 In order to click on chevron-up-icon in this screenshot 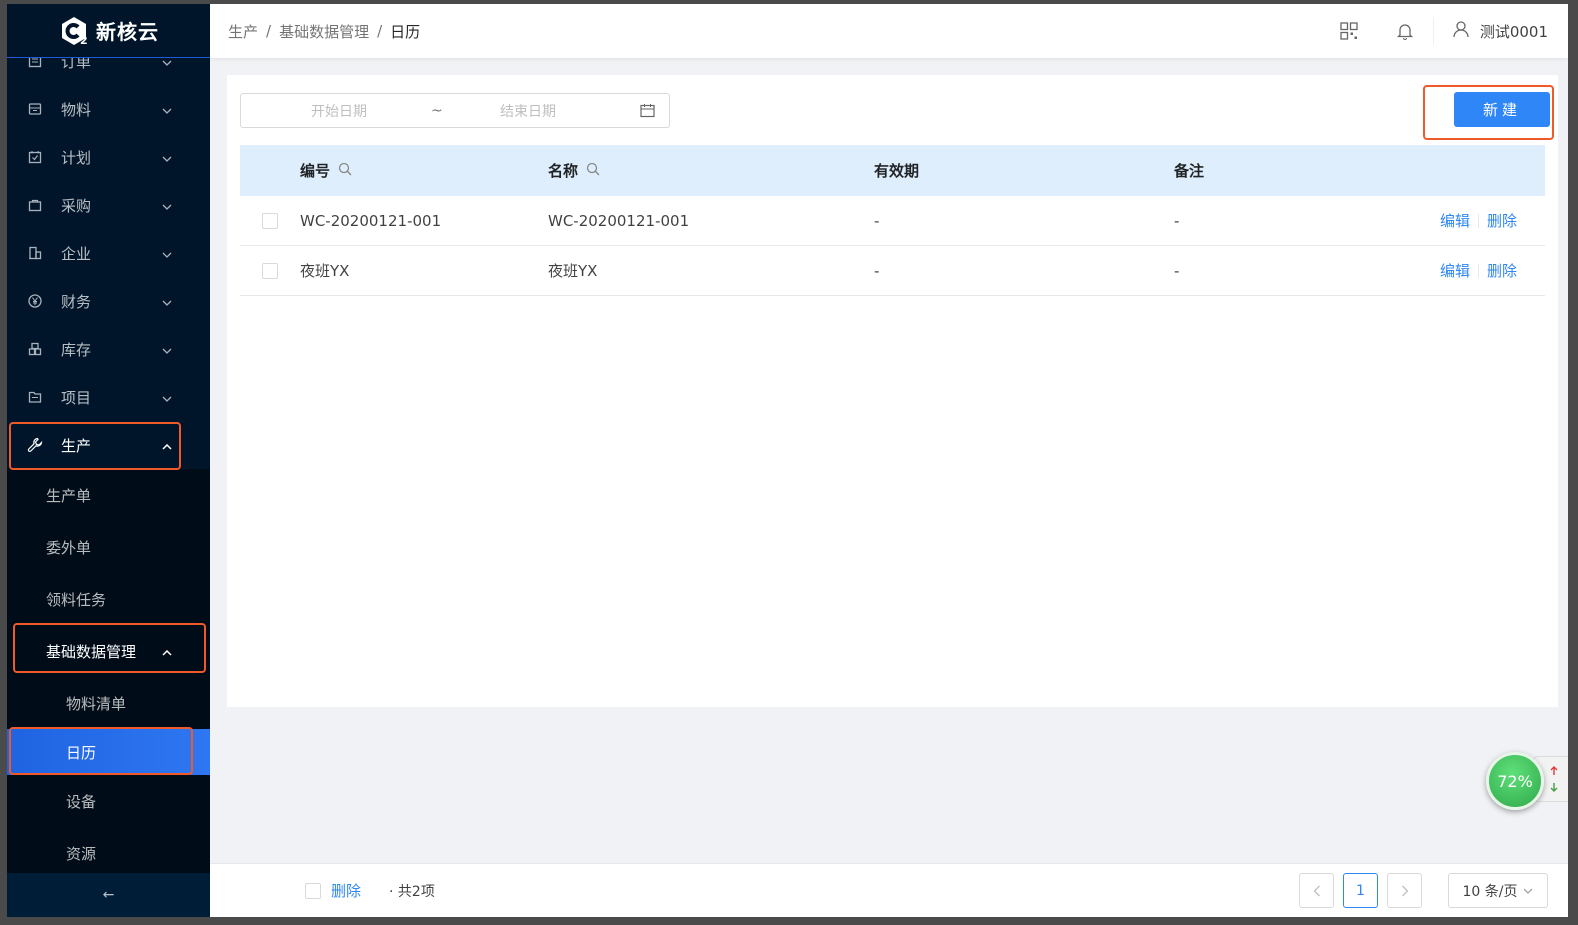, I will do `click(167, 651)`.